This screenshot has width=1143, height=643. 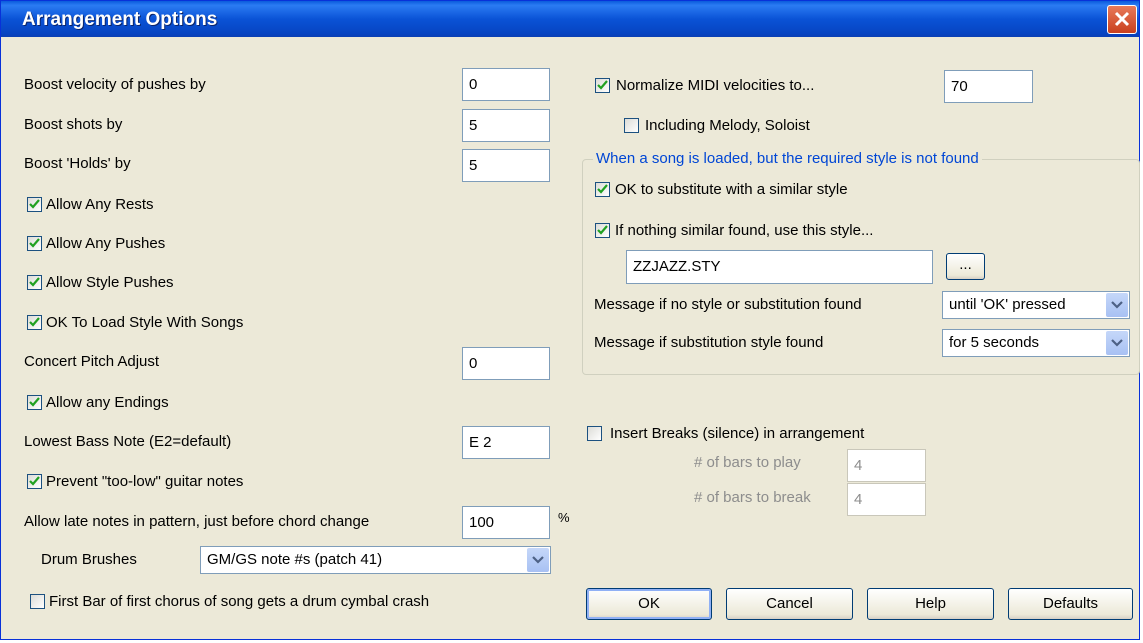 I want to click on msg-substitution-label: Message if substitution style found, so click(x=709, y=342).